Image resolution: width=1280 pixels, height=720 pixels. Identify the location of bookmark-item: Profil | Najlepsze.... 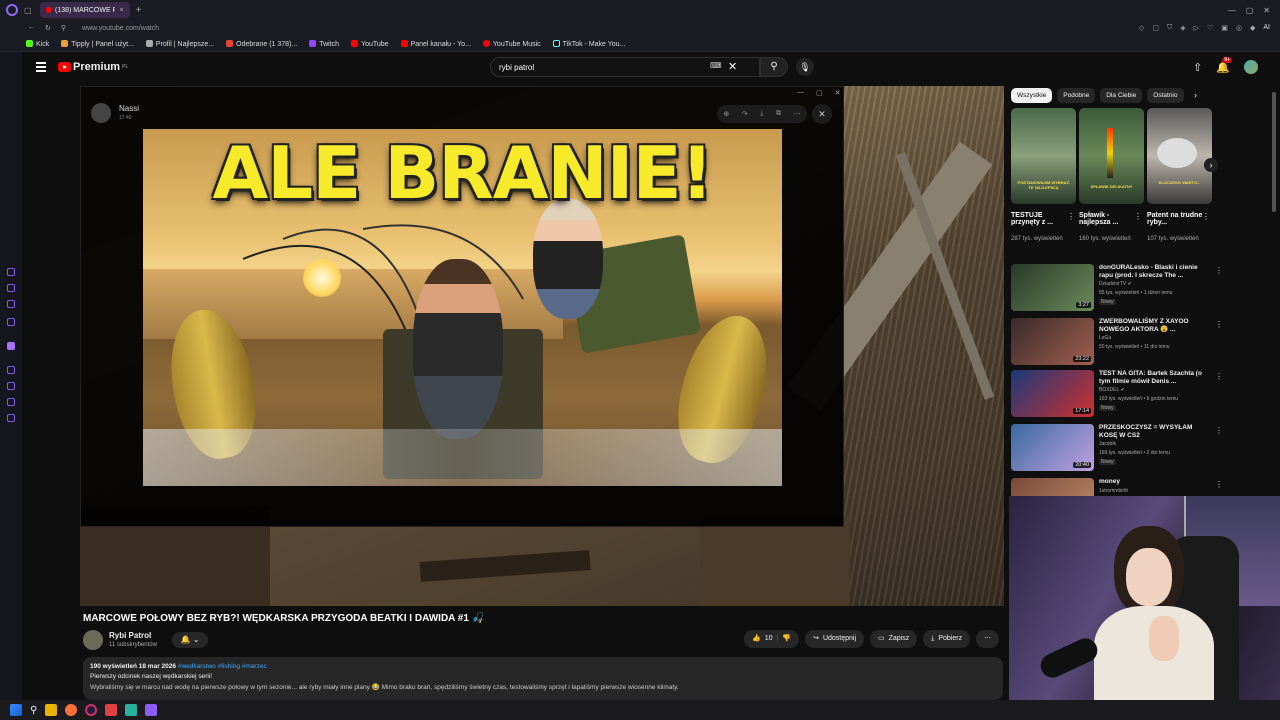
(179, 43).